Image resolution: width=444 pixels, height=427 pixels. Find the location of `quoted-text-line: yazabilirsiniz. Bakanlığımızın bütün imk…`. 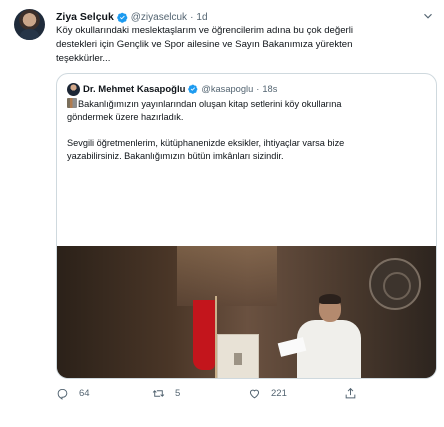

quoted-text-line: yazabilirsiniz. Bakanlığımızın bütün imk… is located at coordinates (175, 156).